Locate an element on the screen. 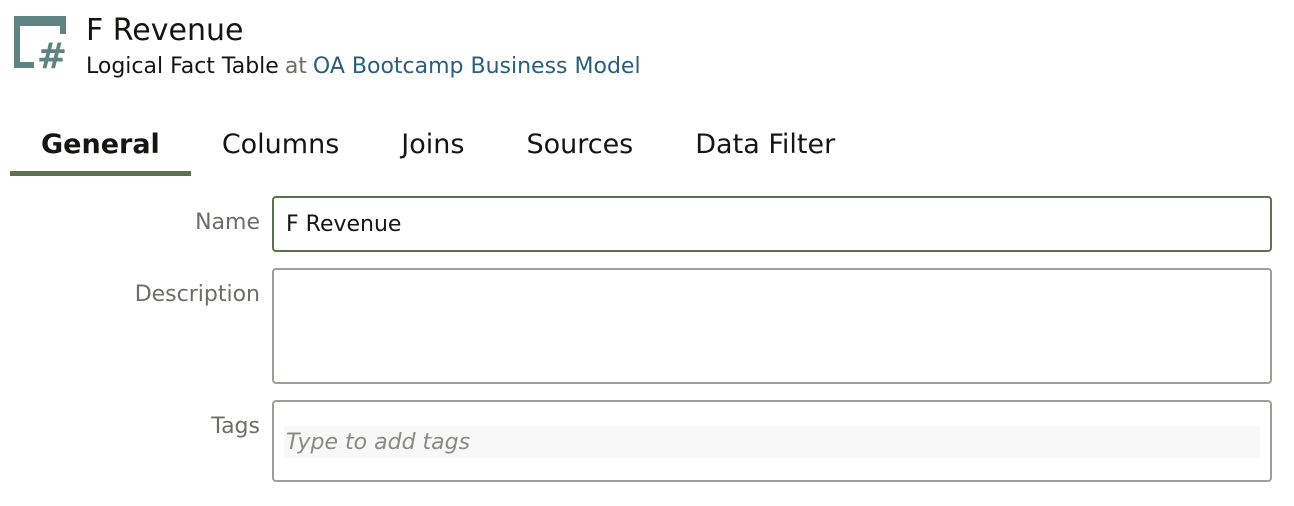 This screenshot has height=506, width=1294. tab-general: General is located at coordinates (100, 147).